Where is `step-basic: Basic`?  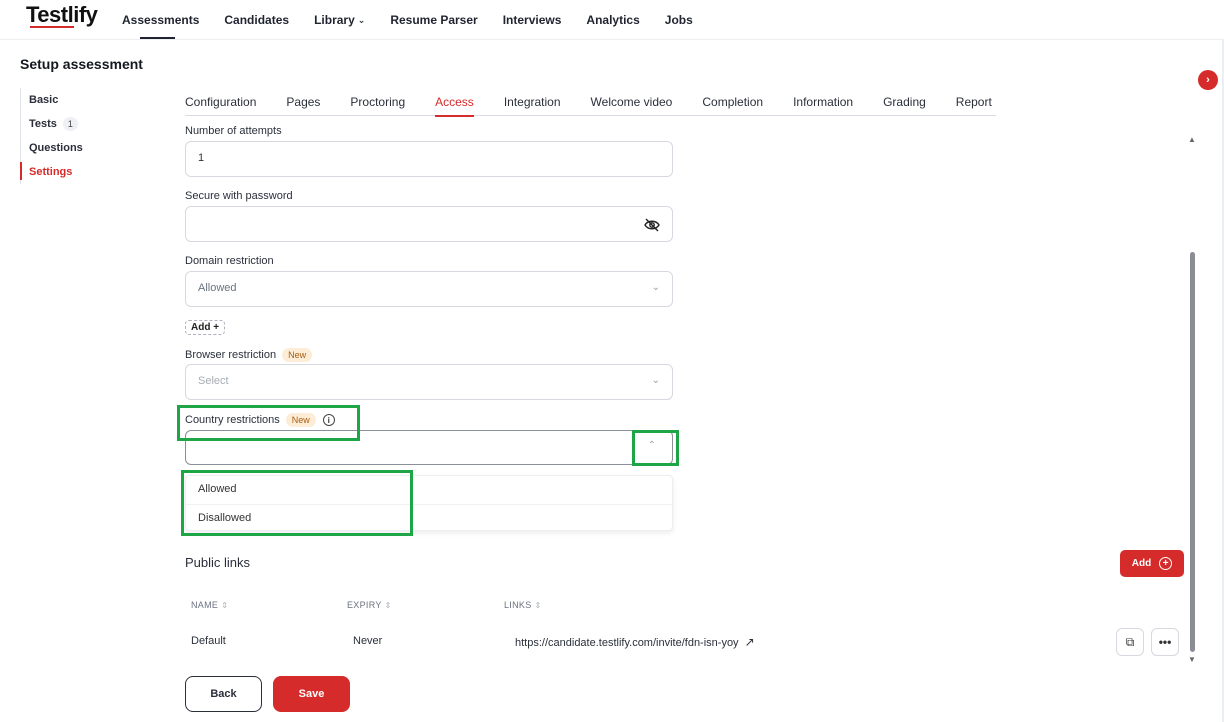
step-basic: Basic is located at coordinates (52, 100).